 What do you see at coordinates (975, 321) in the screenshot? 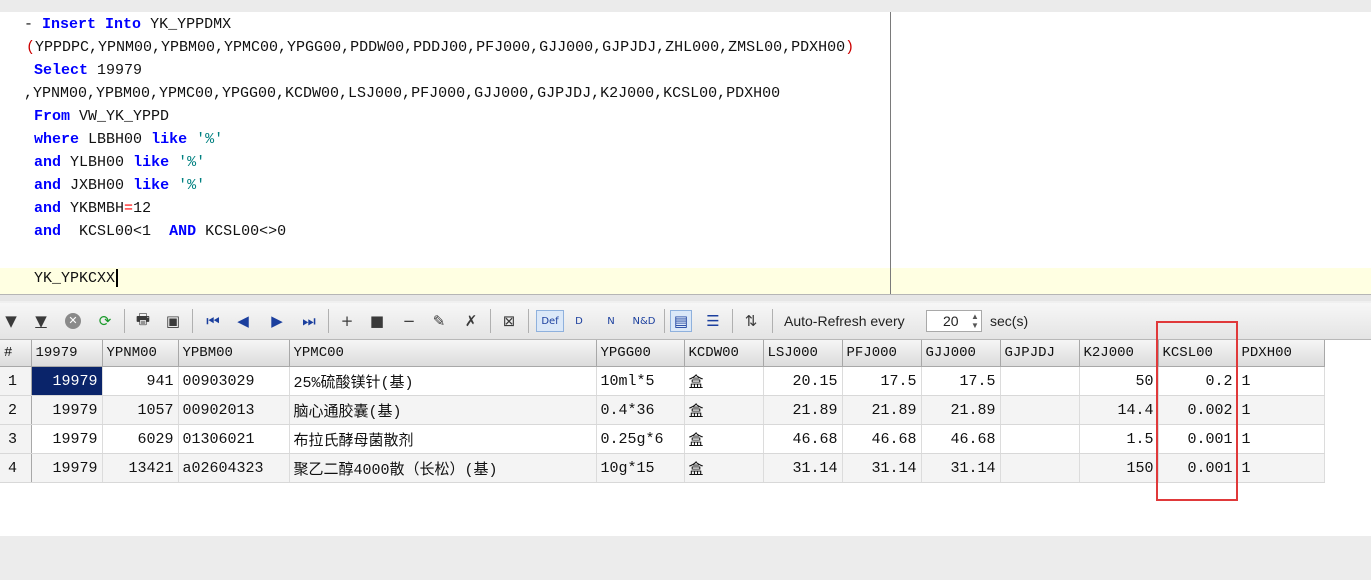
I see `spinner-arrows-icon: ▲ ▼` at bounding box center [975, 321].